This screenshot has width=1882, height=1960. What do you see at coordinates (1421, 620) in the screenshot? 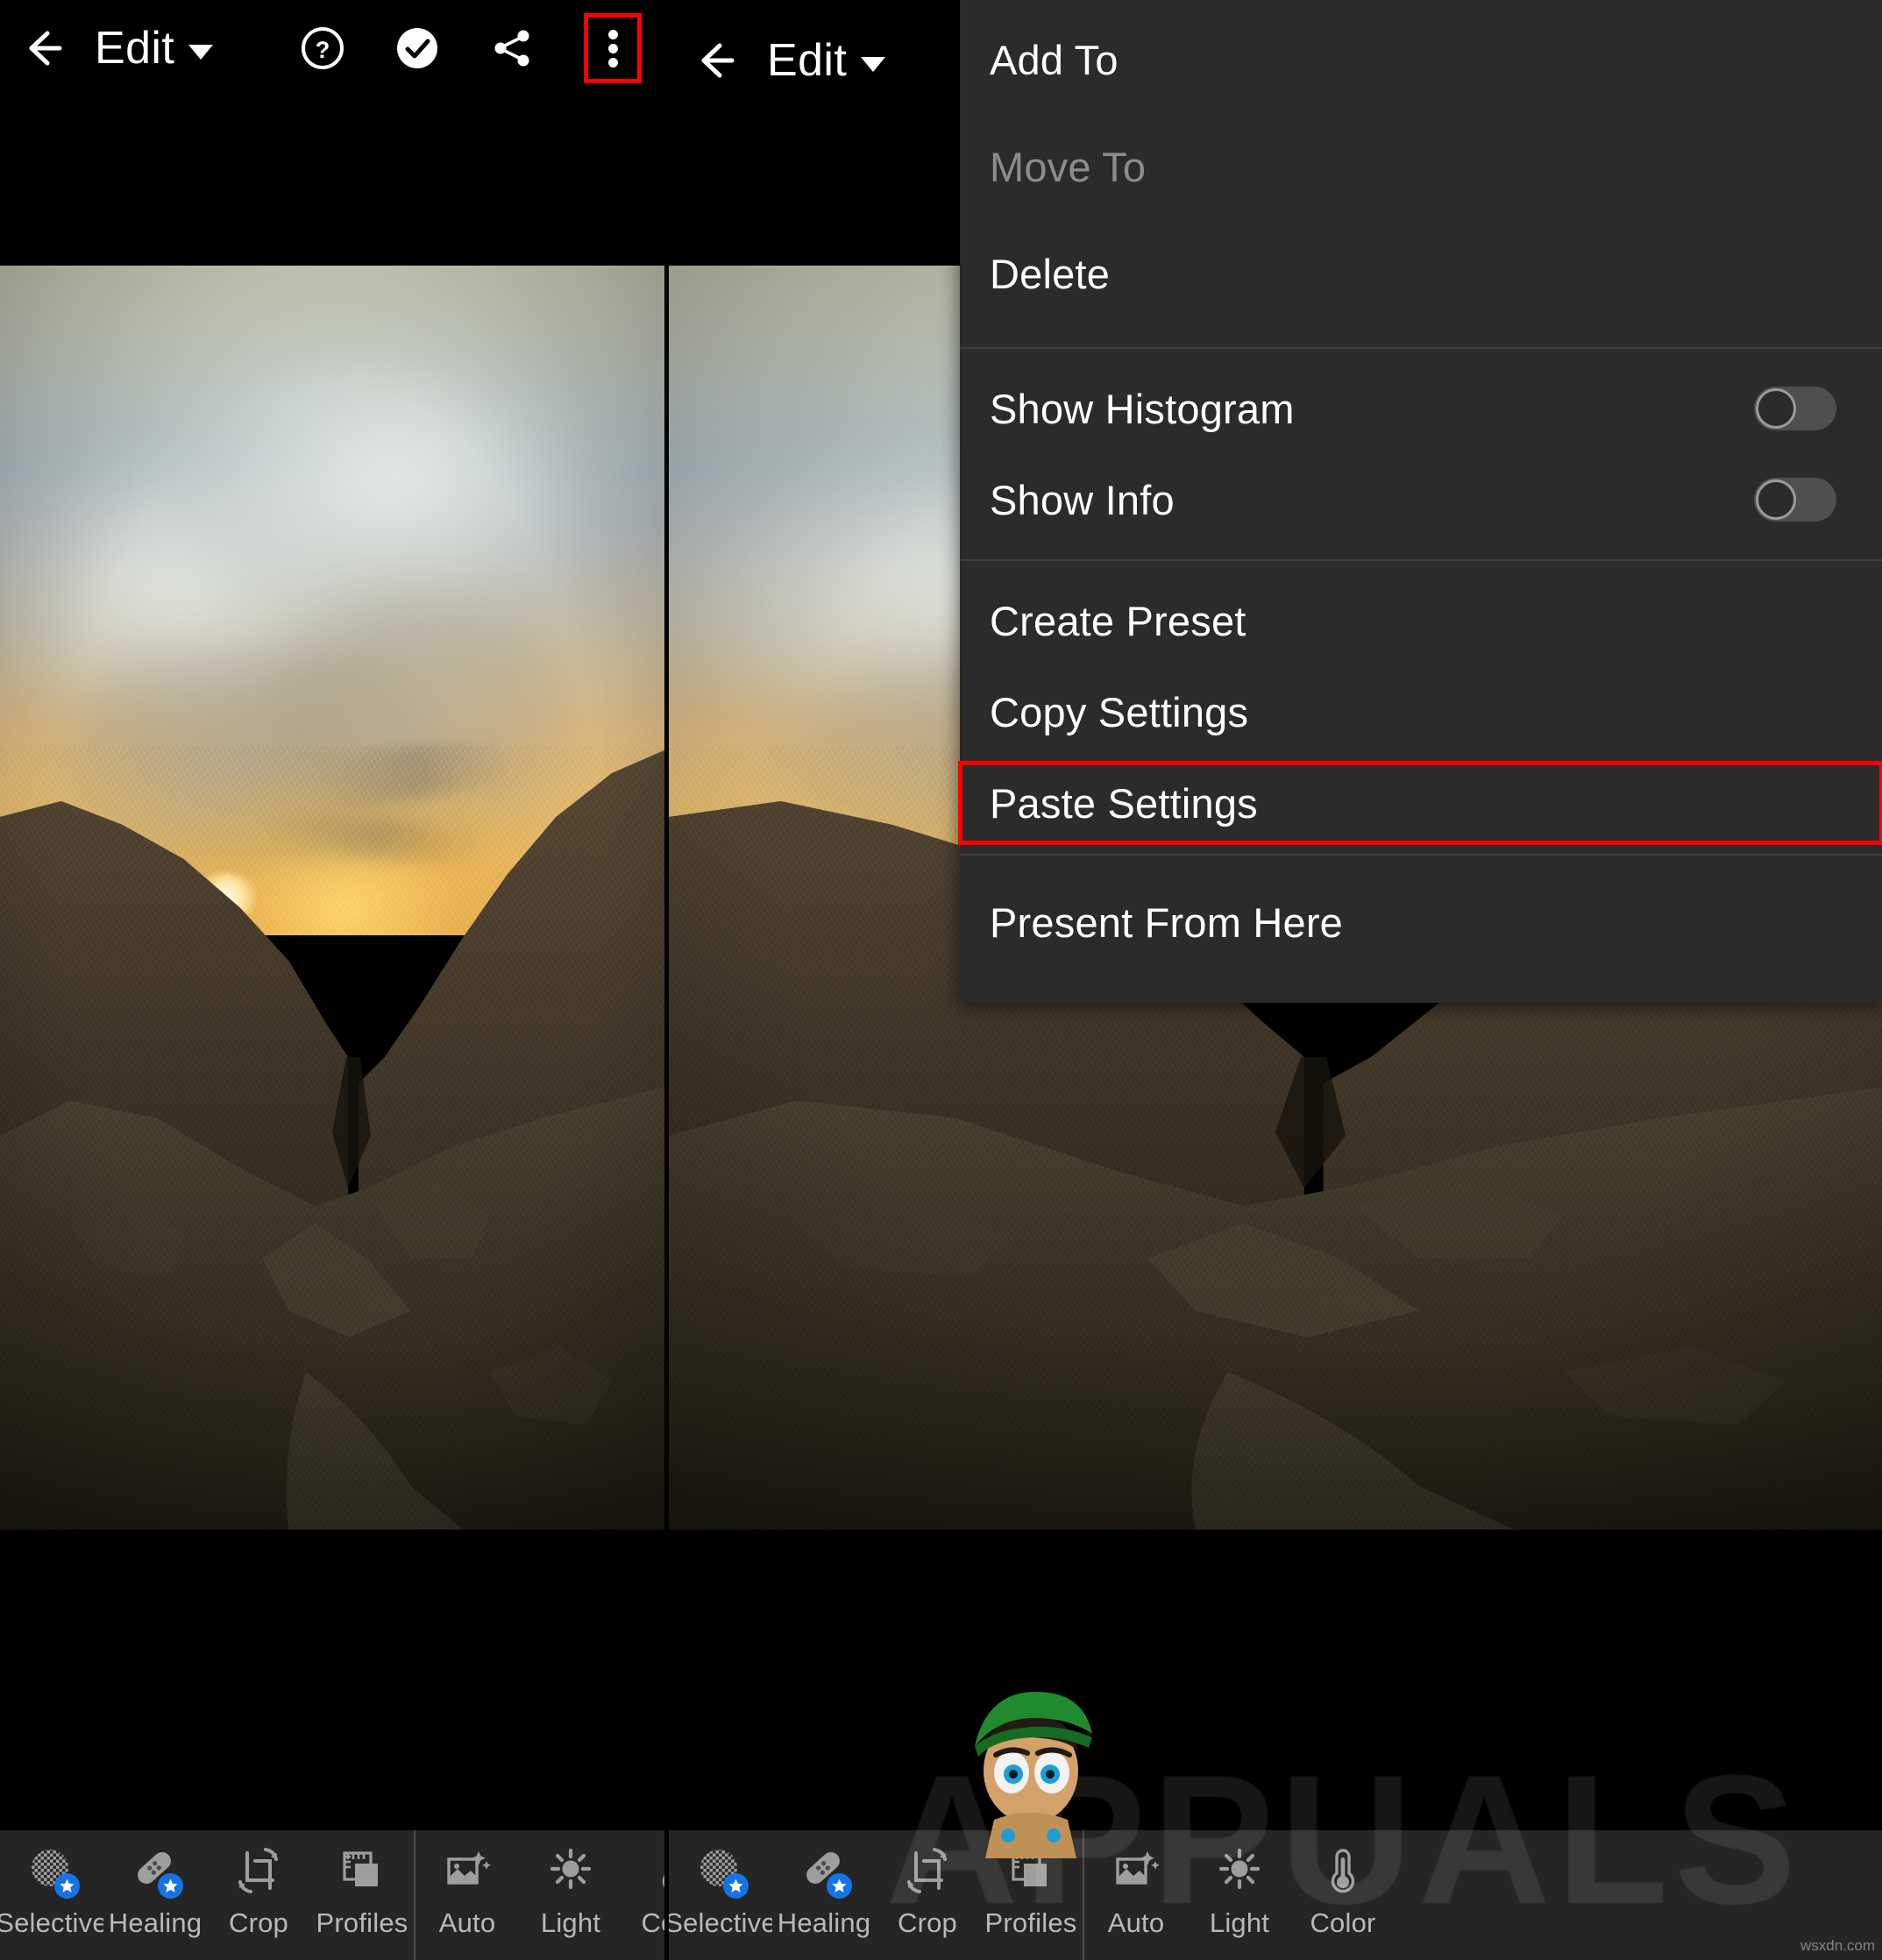
I see `menu-item-create-preset: Create Preset` at bounding box center [1421, 620].